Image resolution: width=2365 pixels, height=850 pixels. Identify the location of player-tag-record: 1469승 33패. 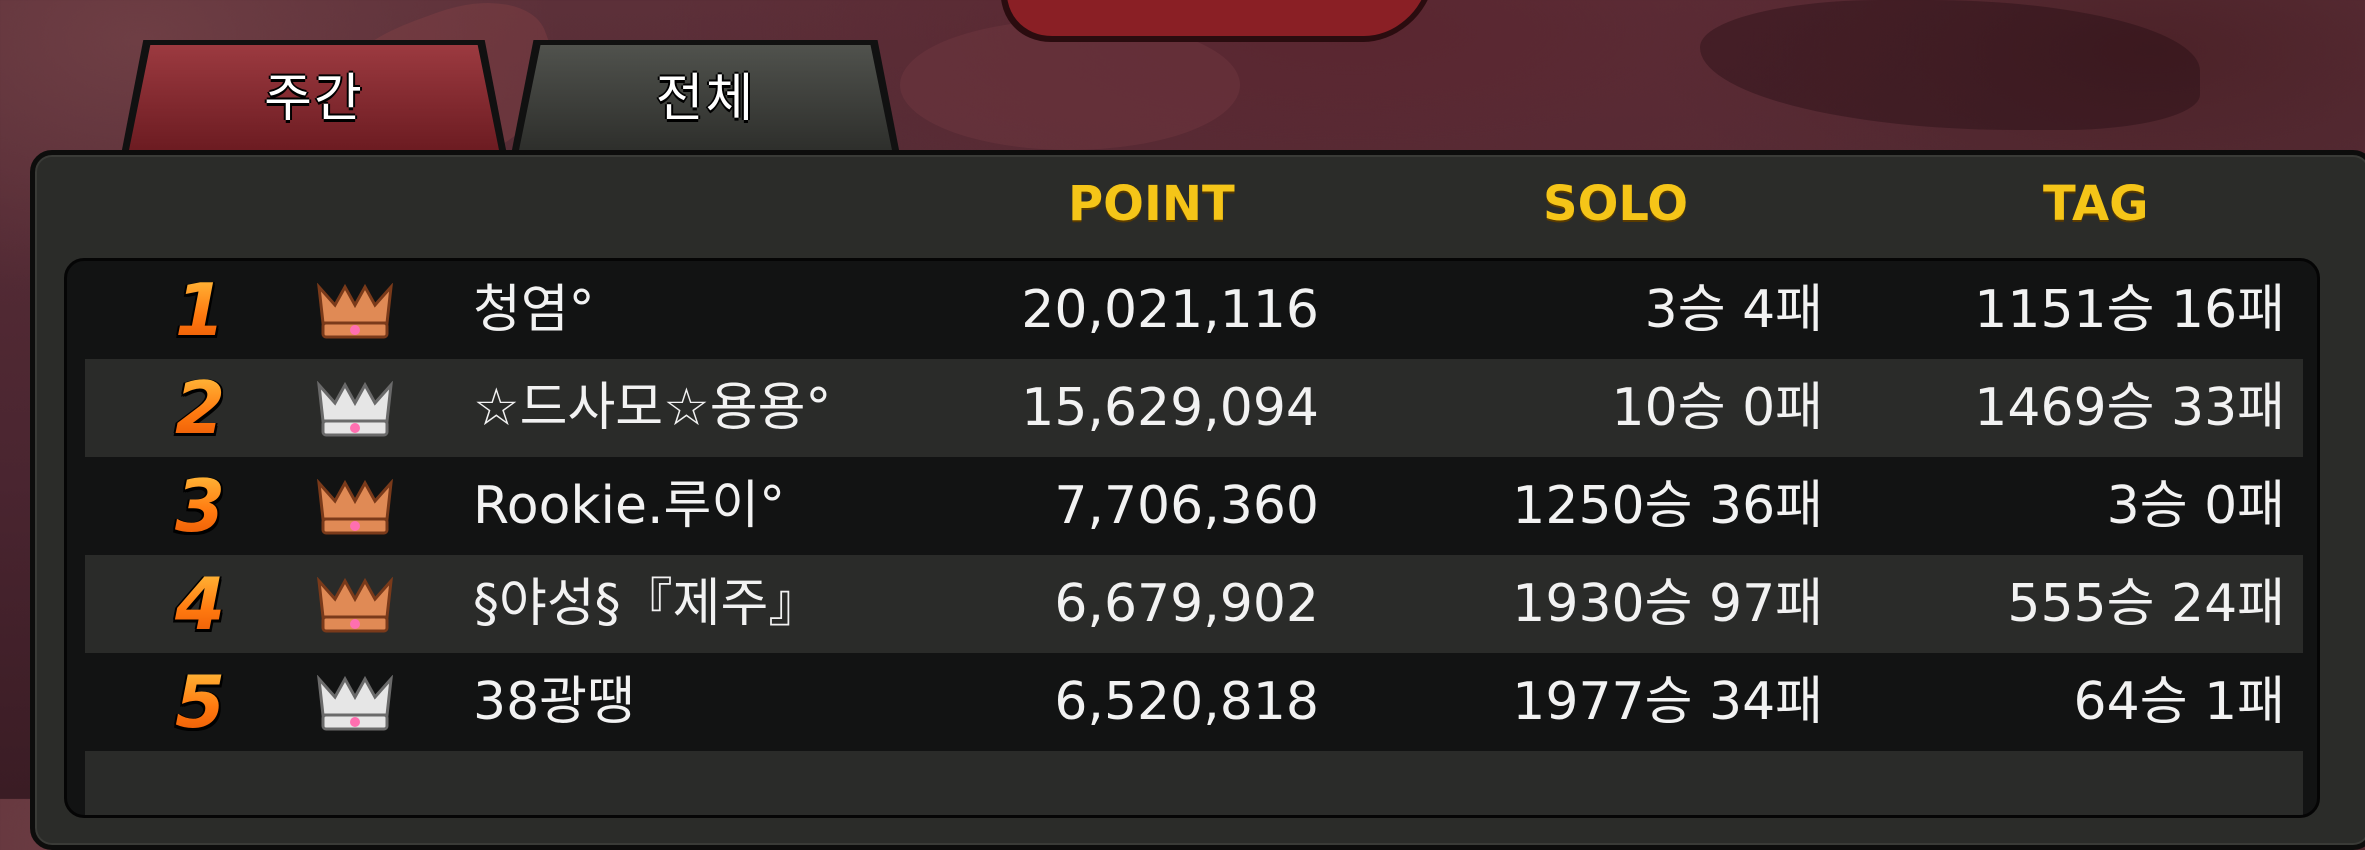
(2129, 408).